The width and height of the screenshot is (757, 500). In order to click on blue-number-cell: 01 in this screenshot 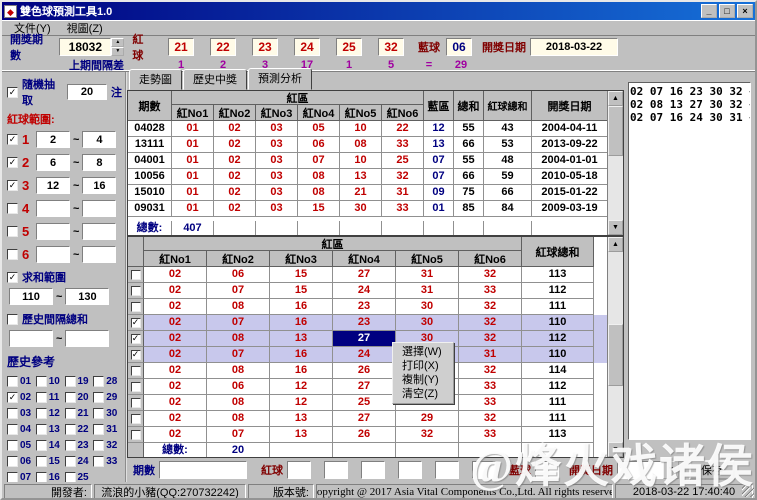, I will do `click(439, 209)`.